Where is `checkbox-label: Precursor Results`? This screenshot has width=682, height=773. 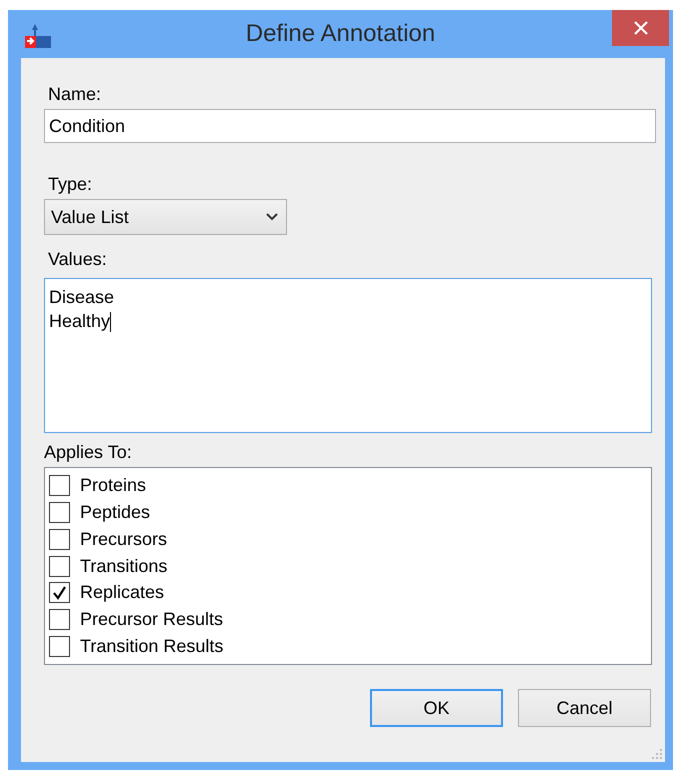
checkbox-label: Precursor Results is located at coordinates (152, 619).